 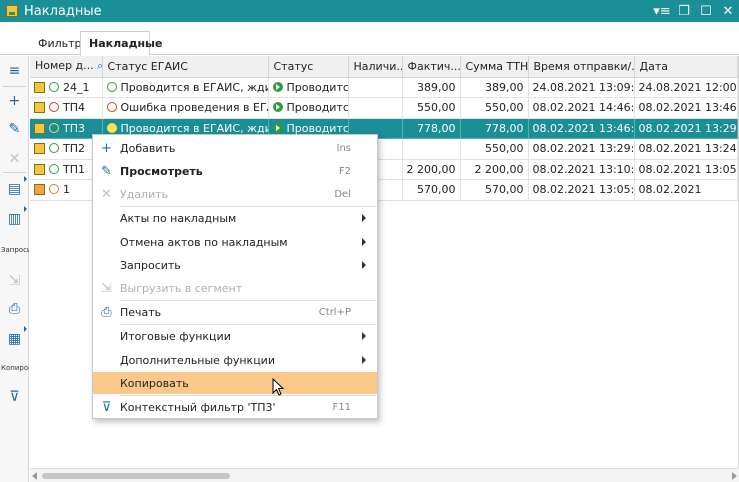 I want to click on col-number: Номер д... ⌕, so click(x=66, y=67).